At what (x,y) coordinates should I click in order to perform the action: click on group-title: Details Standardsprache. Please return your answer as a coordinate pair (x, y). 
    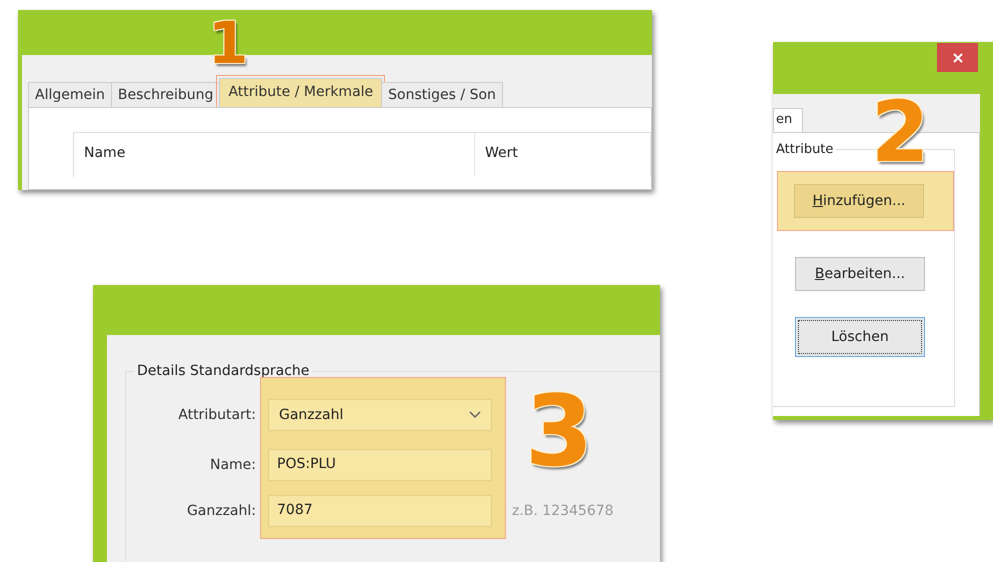
    Looking at the image, I should click on (223, 371).